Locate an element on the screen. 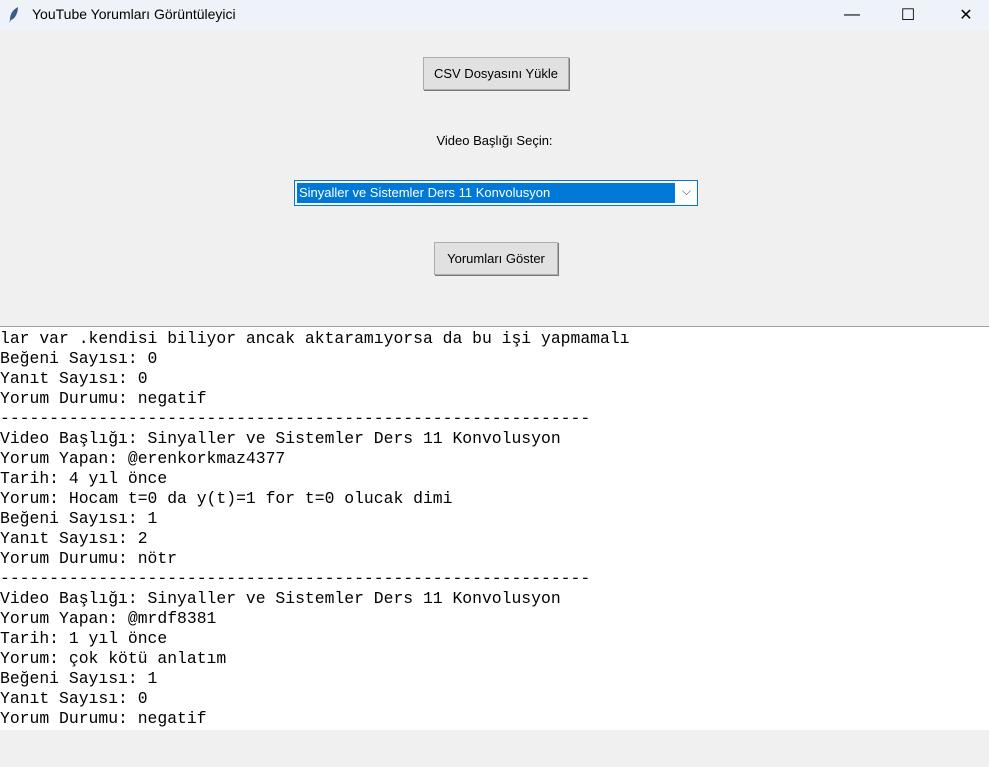 This screenshot has width=989, height=767. show-comments-button: Yorumları Göster is located at coordinates (496, 258).